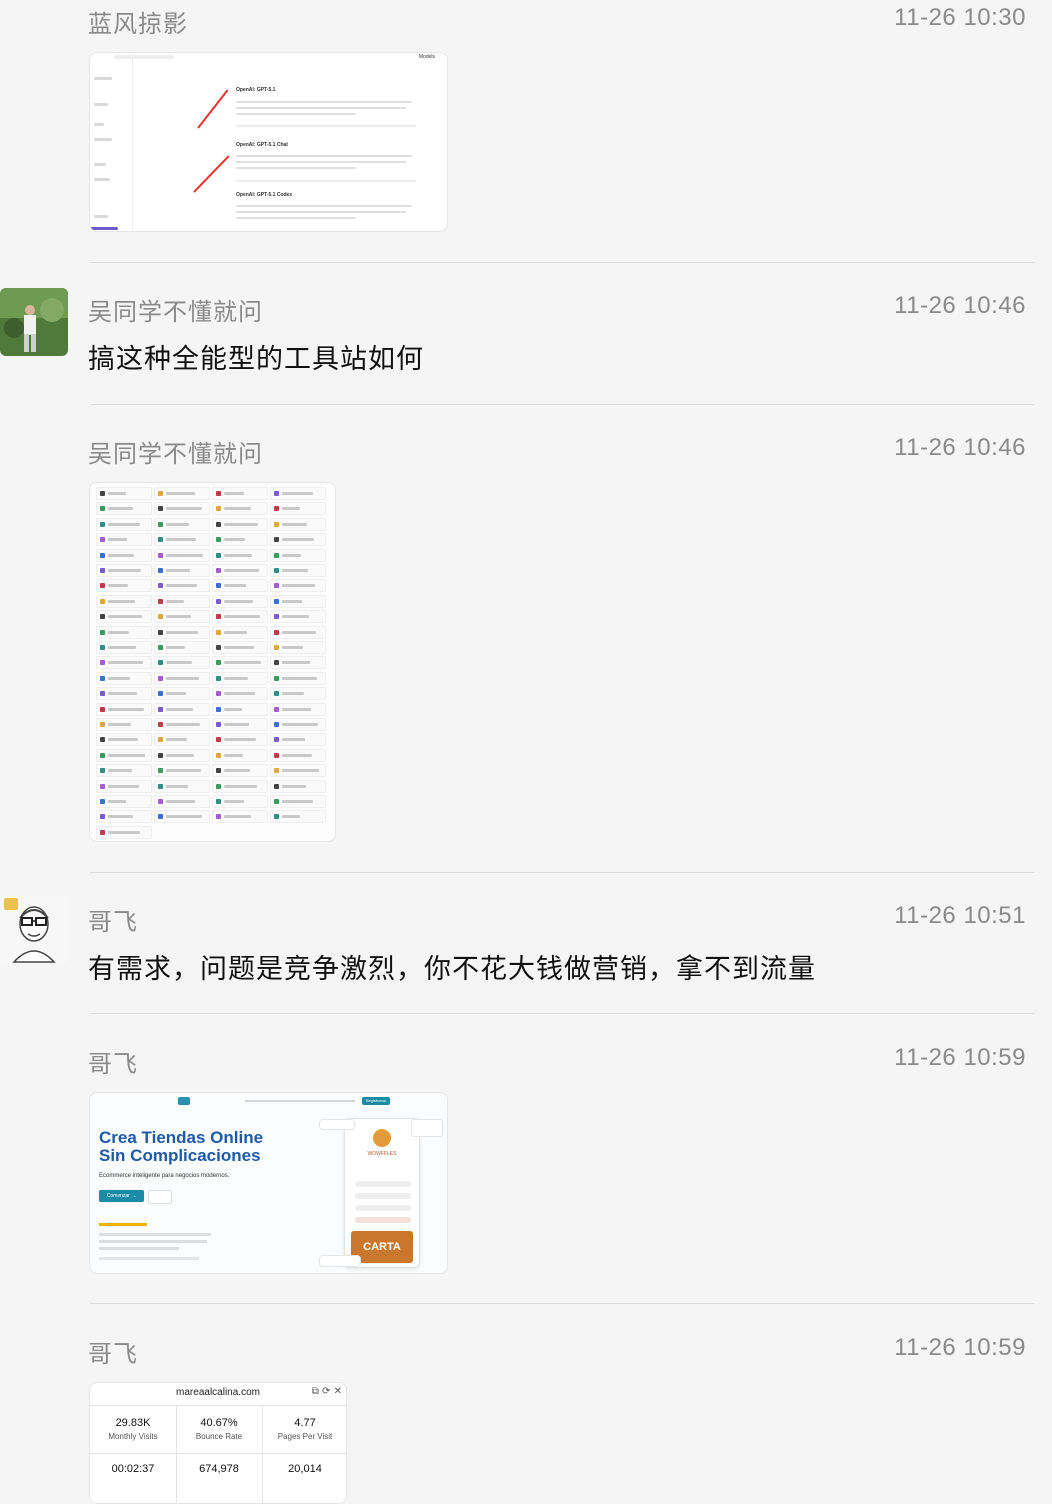 This screenshot has width=1052, height=1504. I want to click on phone-mockup: WOWFFLES CARTA, so click(382, 1193).